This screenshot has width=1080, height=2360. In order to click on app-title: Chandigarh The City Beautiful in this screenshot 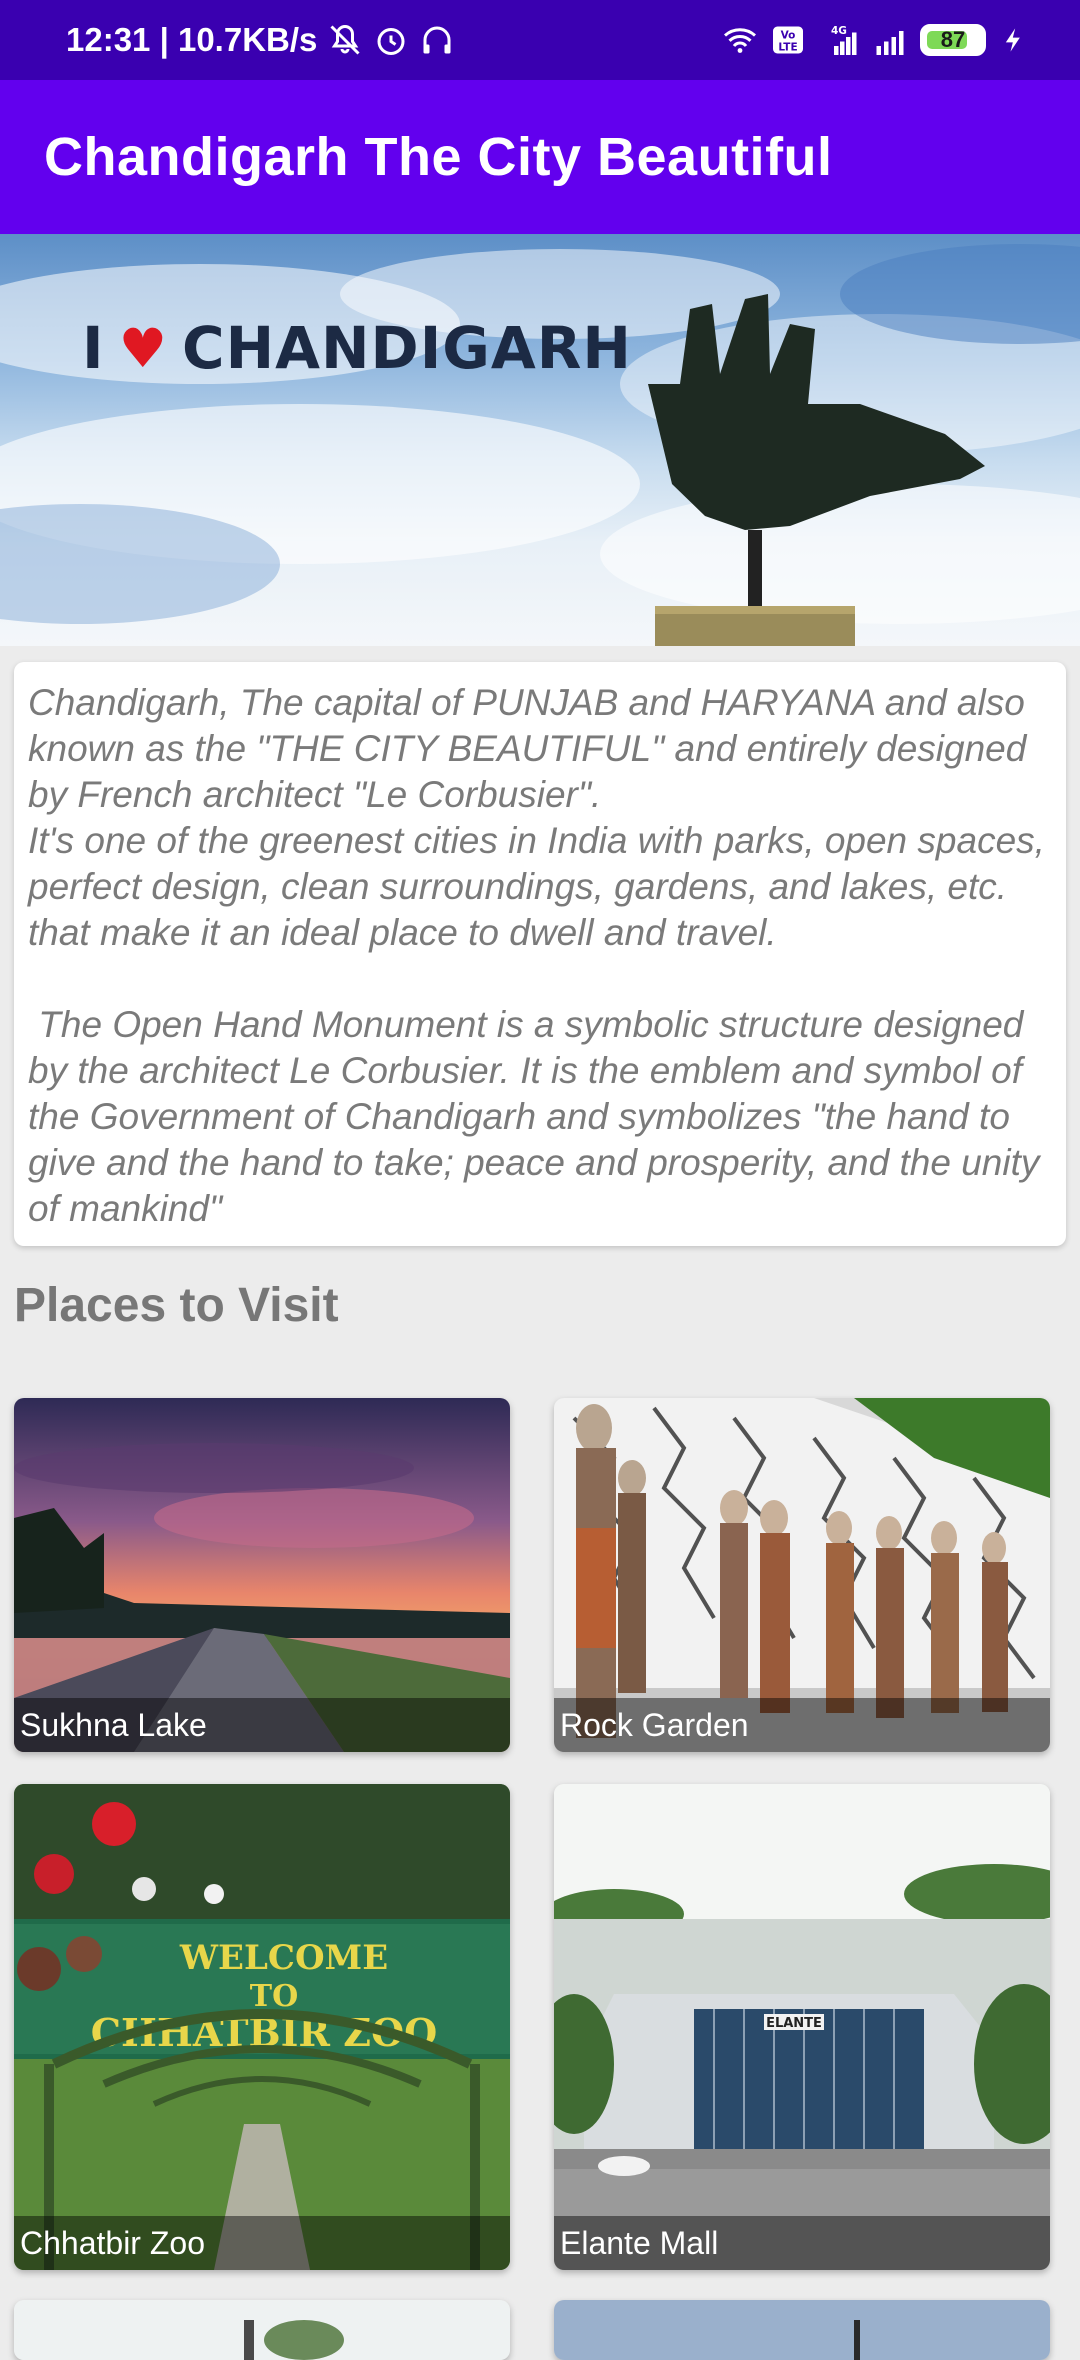, I will do `click(438, 157)`.